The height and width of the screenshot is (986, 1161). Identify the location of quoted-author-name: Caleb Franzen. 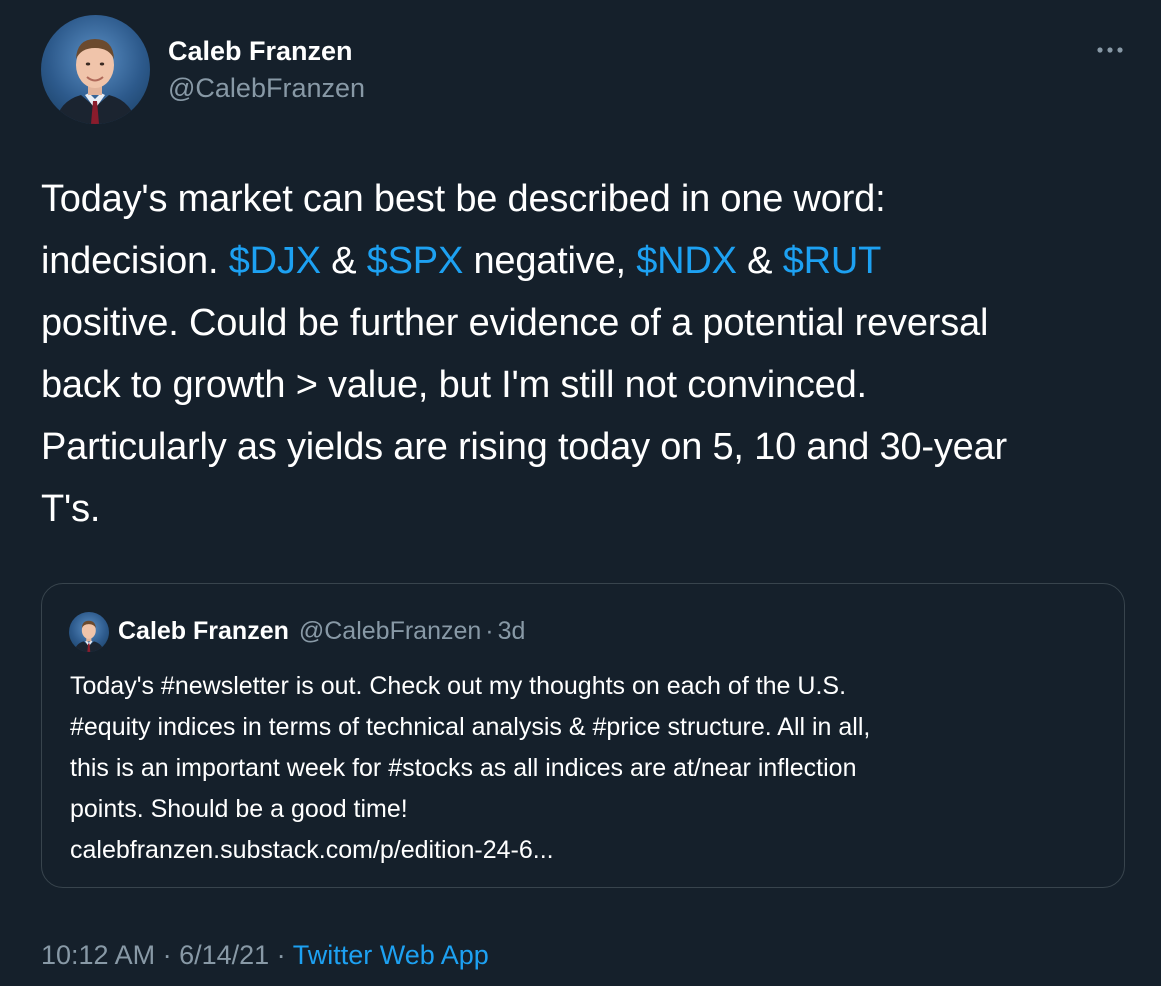
(203, 631).